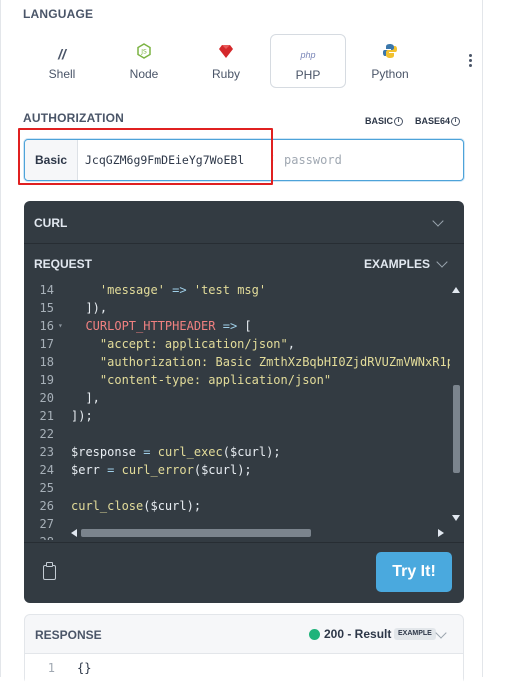 This screenshot has height=684, width=511. What do you see at coordinates (74, 118) in the screenshot?
I see `authorization-section-label: AUTHORIZATION` at bounding box center [74, 118].